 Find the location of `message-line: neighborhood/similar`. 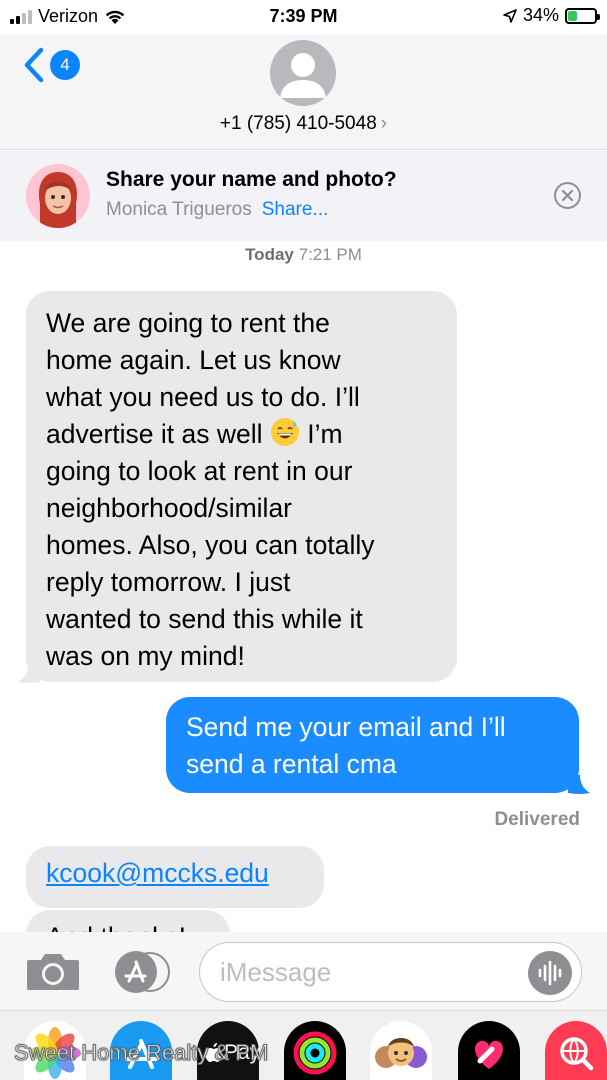

message-line: neighborhood/similar is located at coordinates (169, 508).